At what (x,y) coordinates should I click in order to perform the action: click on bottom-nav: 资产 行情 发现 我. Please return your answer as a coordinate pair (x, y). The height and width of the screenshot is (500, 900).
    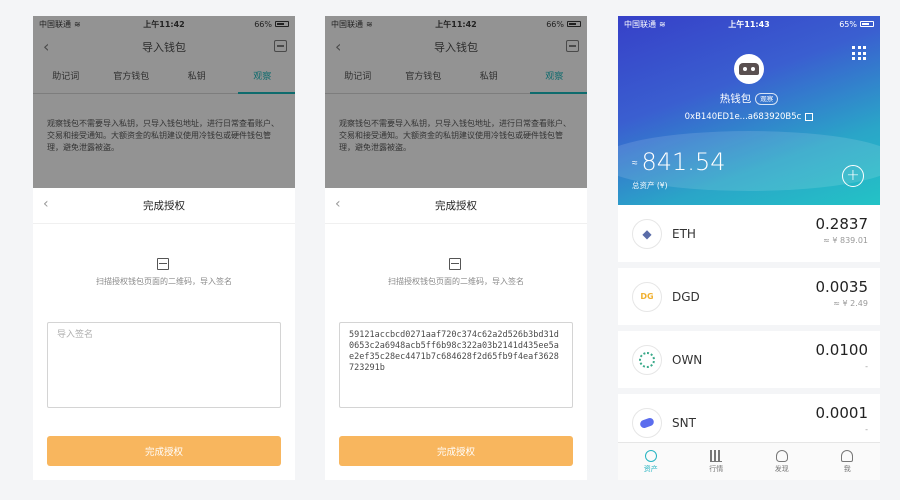
    Looking at the image, I should click on (749, 461).